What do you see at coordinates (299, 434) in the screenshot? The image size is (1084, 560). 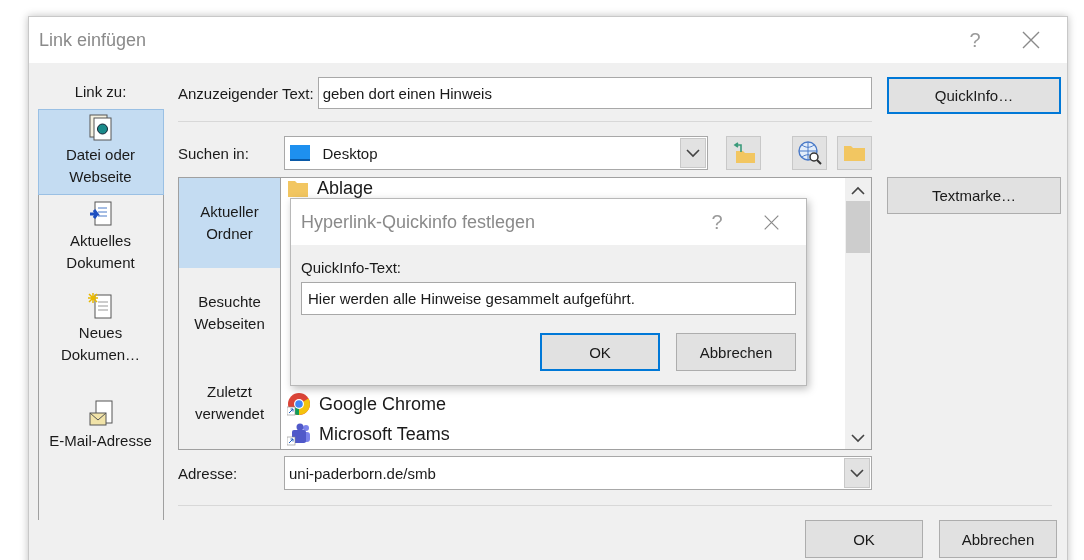 I see `teams-icon` at bounding box center [299, 434].